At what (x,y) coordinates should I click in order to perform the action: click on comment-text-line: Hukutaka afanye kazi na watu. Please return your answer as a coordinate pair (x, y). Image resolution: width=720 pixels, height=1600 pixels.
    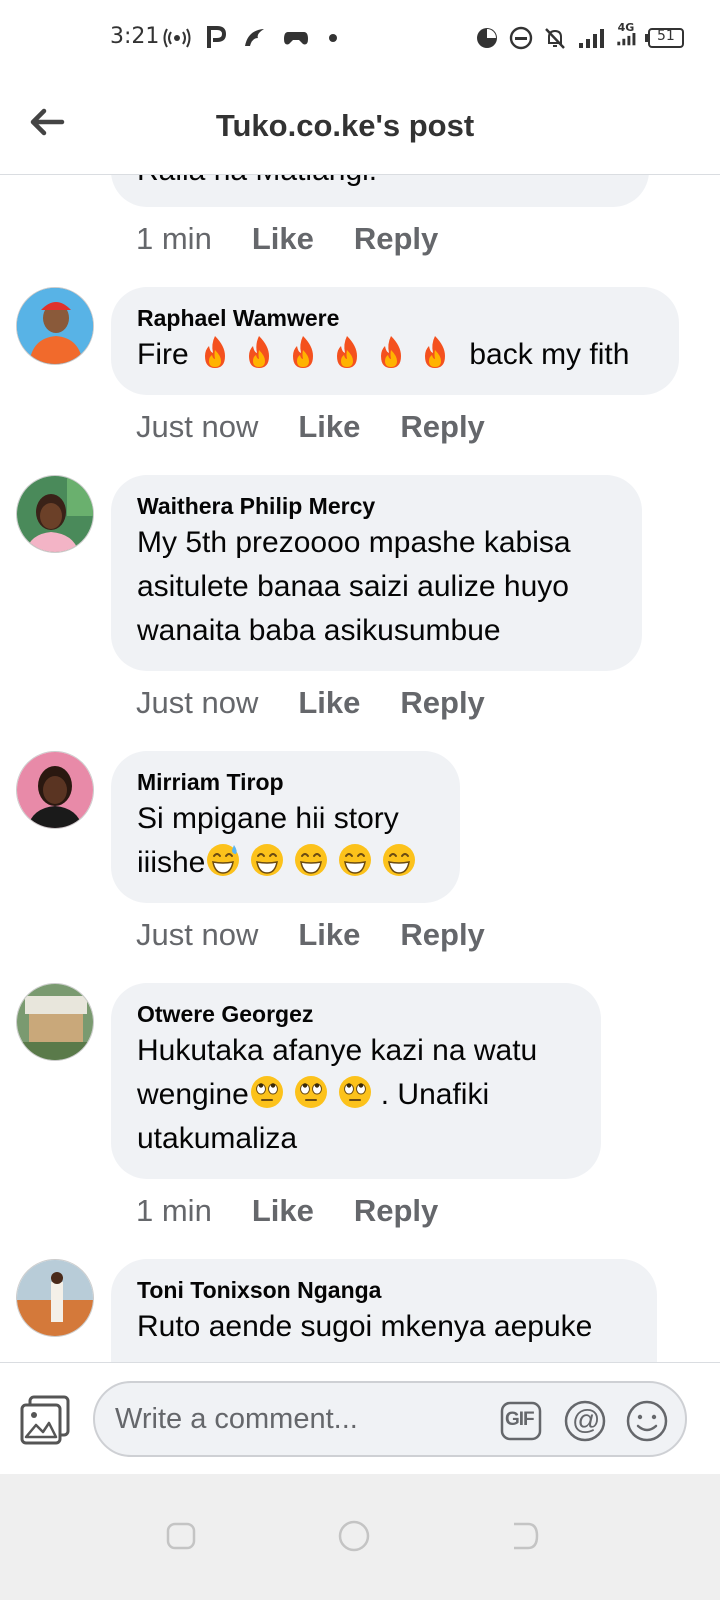
    Looking at the image, I should click on (337, 1050).